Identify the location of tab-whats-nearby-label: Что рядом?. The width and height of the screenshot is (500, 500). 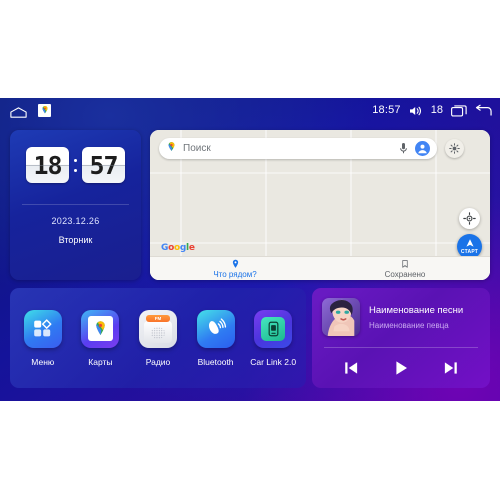
(235, 274).